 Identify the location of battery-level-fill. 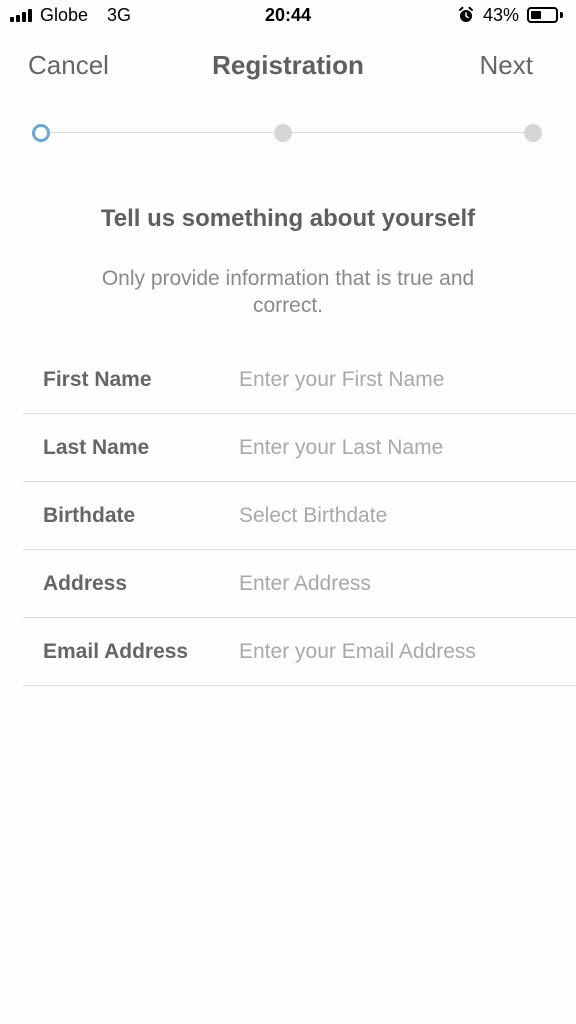
(536, 15).